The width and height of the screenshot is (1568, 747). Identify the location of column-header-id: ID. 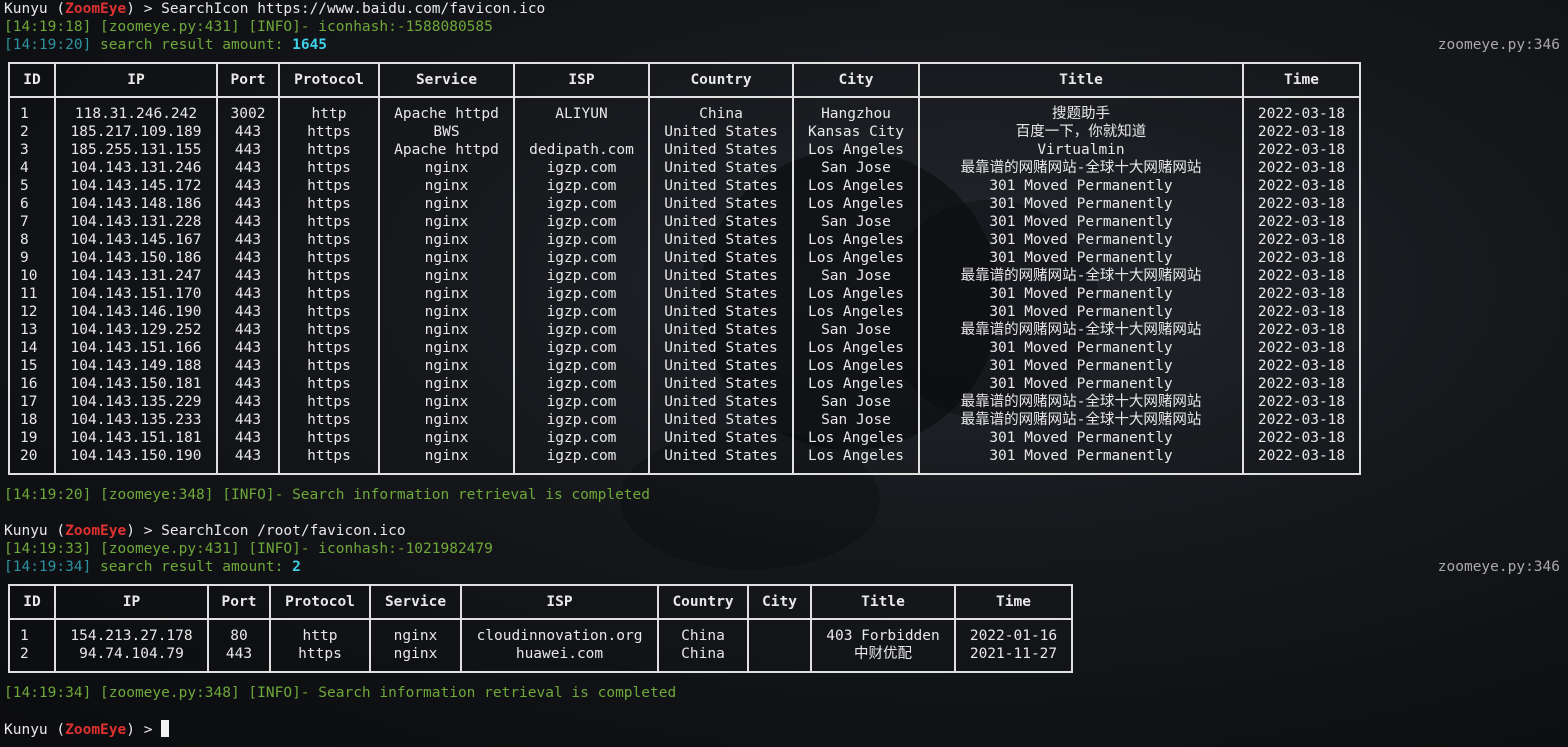
(32, 80).